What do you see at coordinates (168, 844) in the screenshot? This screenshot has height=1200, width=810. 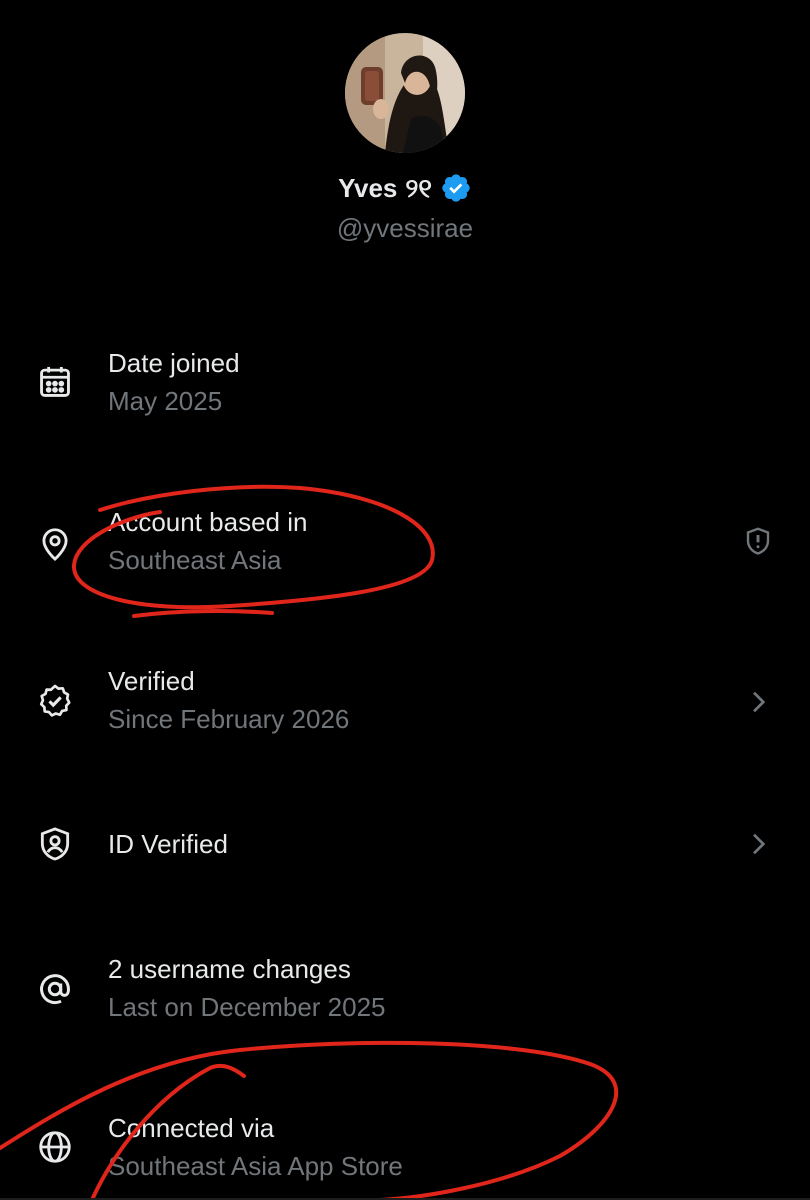 I see `row-title: ID Verified` at bounding box center [168, 844].